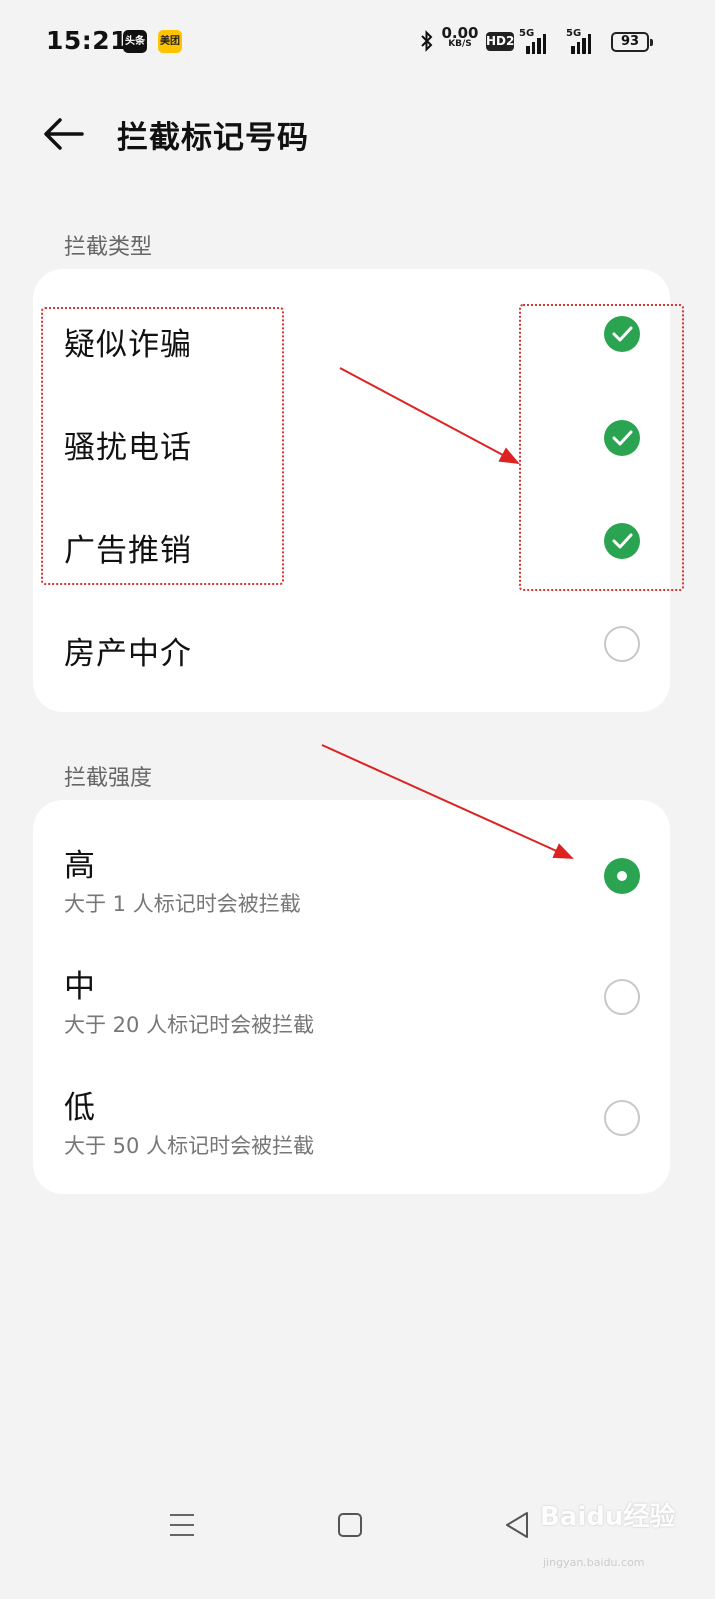 The image size is (715, 1599). What do you see at coordinates (182, 904) in the screenshot?
I see `strength-option-description: 大于 1 人标记时会被拦截` at bounding box center [182, 904].